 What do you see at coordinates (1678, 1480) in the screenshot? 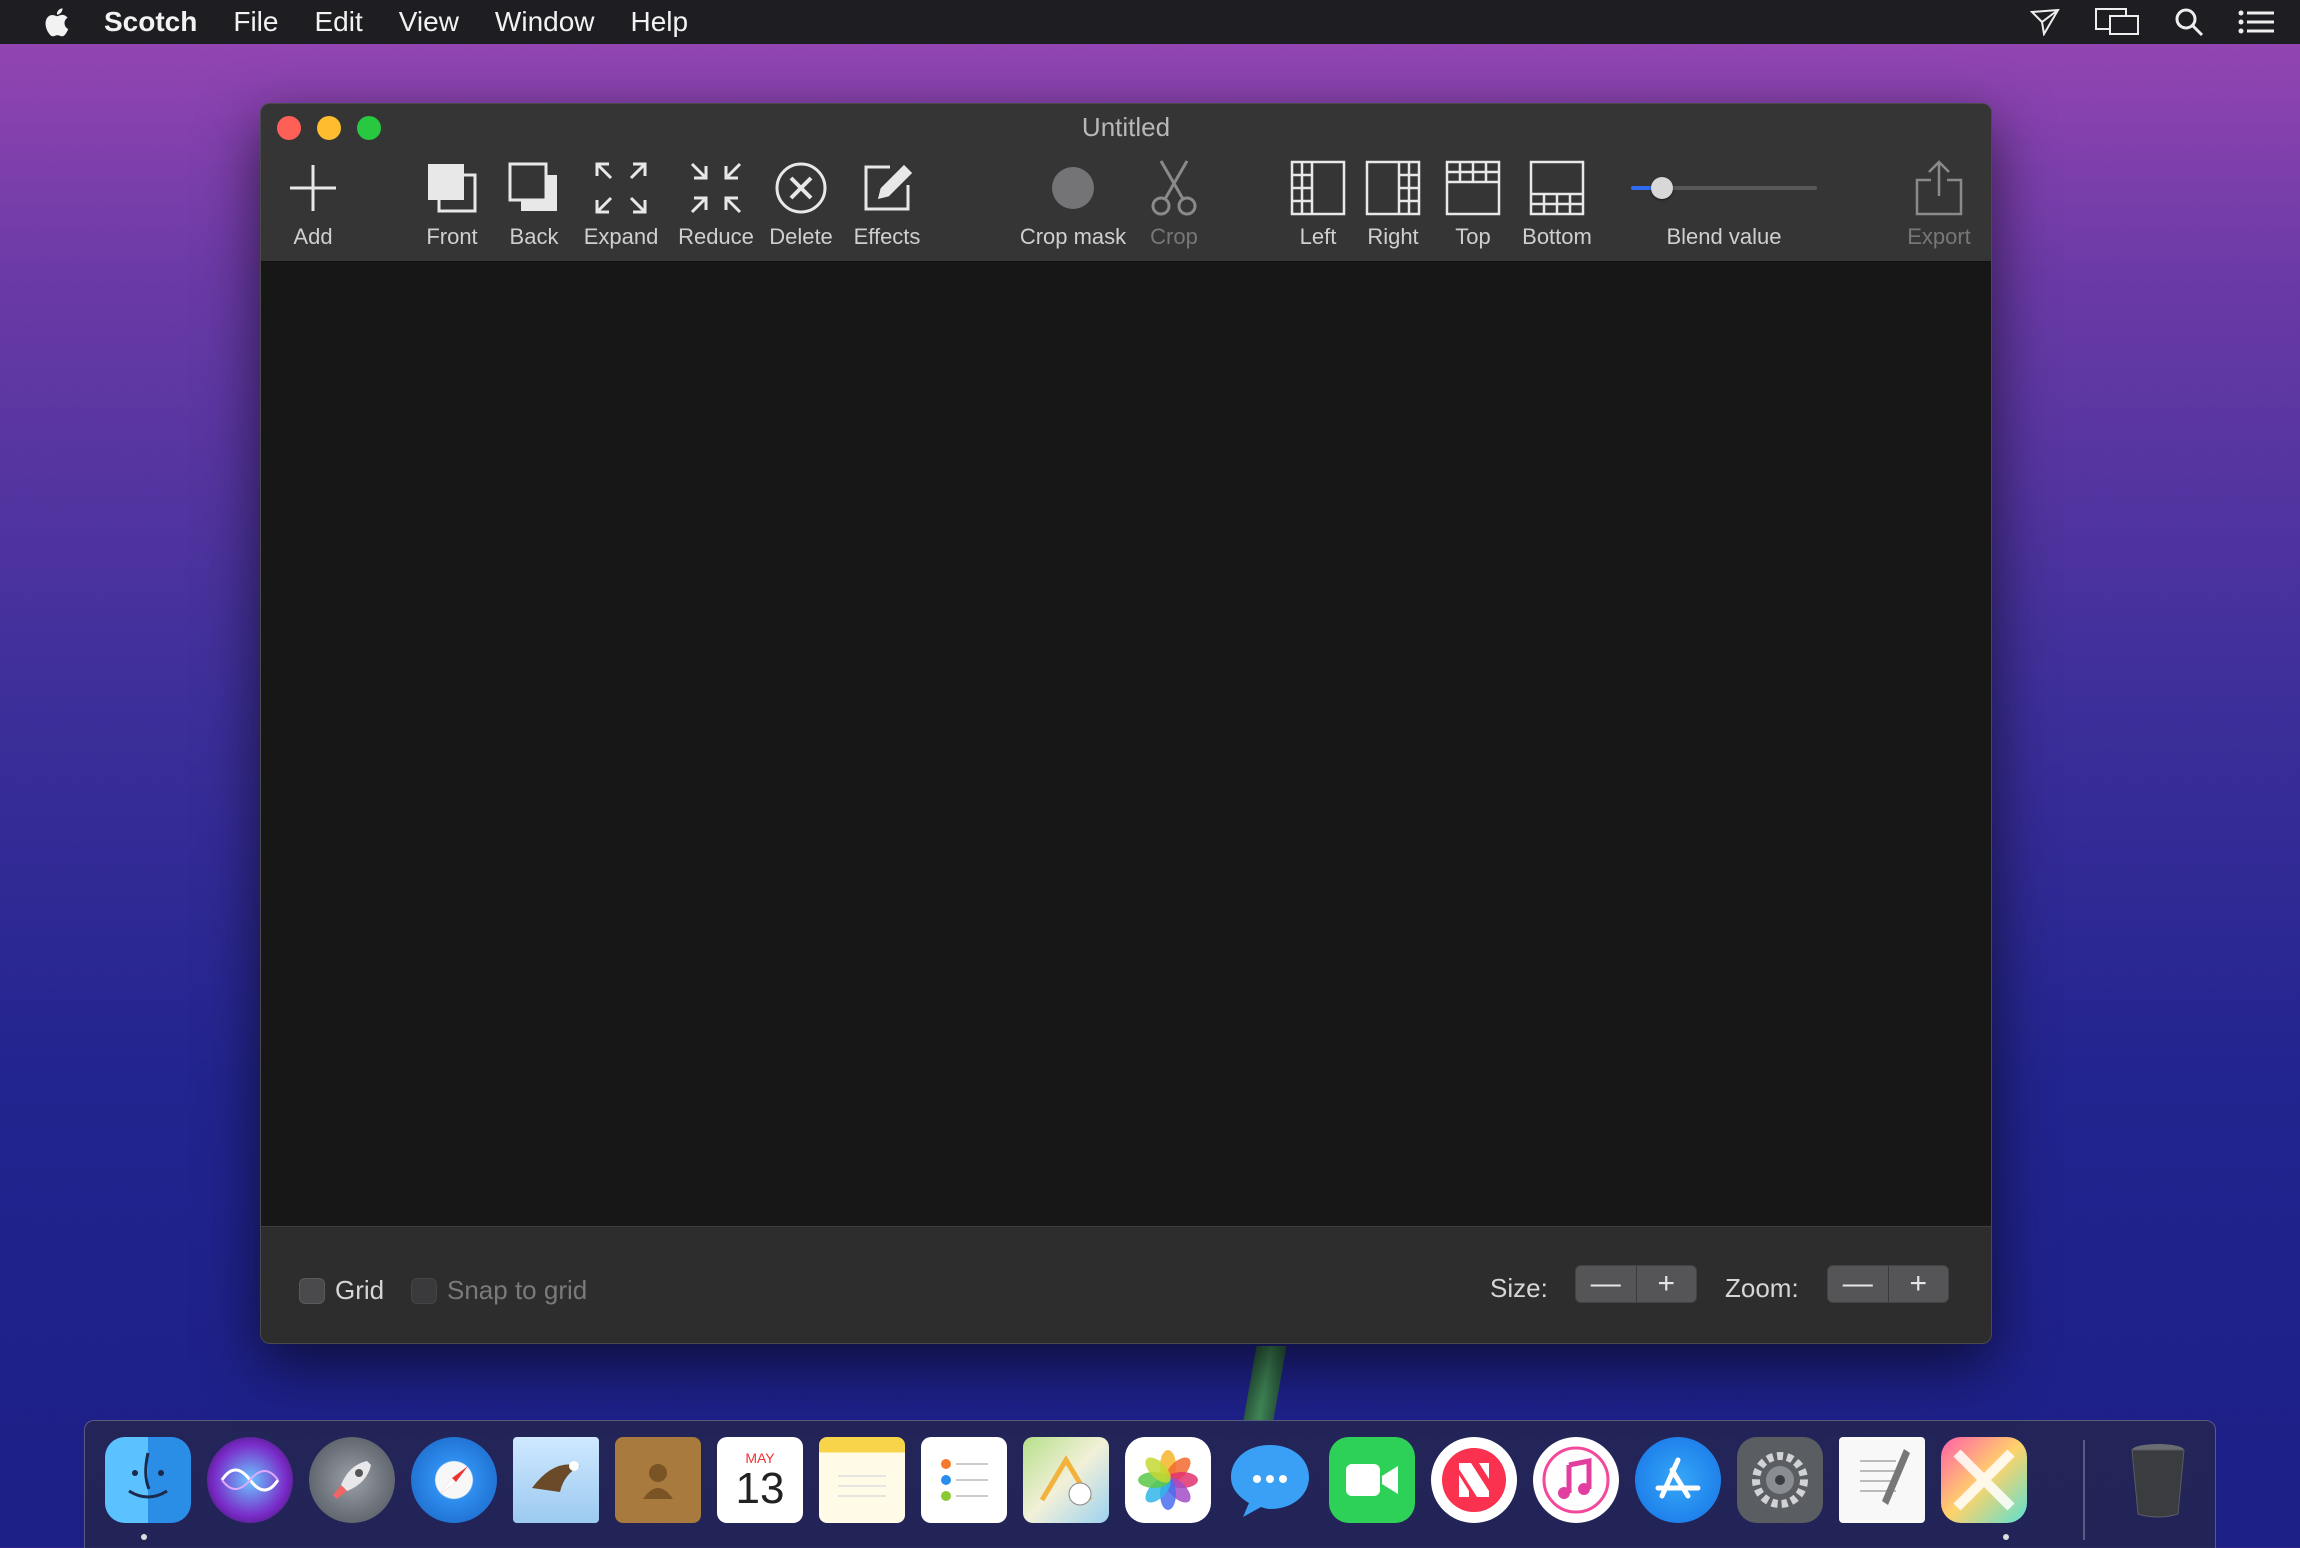
I see `app-store-icon` at bounding box center [1678, 1480].